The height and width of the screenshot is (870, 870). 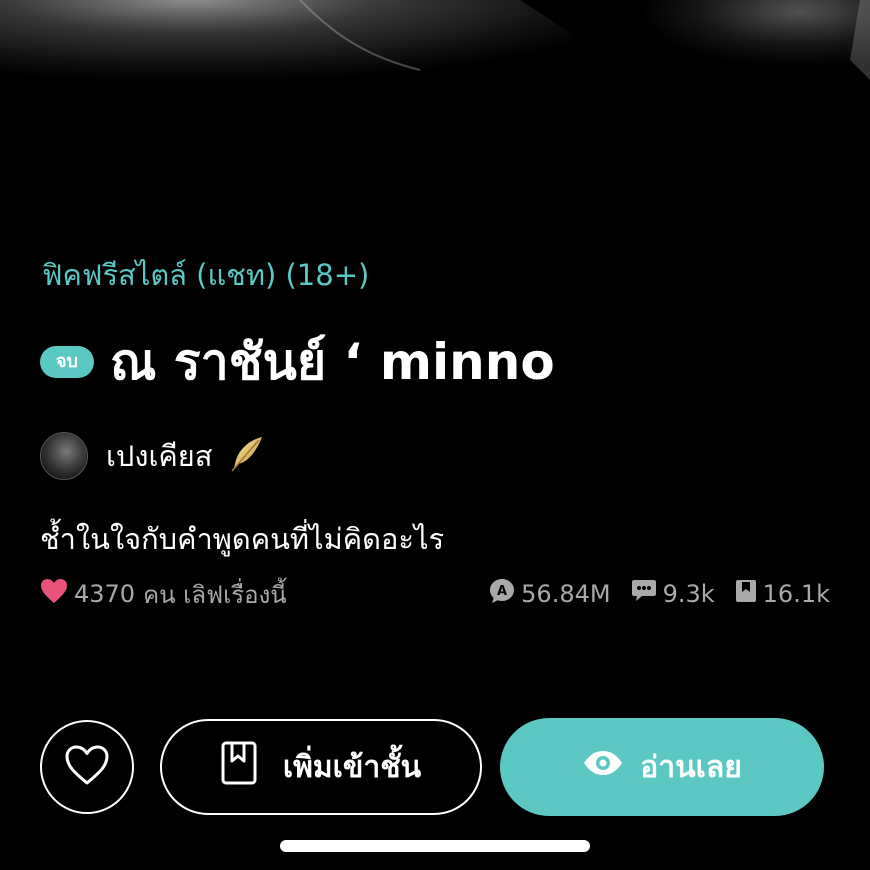 I want to click on book-icon, so click(x=252, y=767).